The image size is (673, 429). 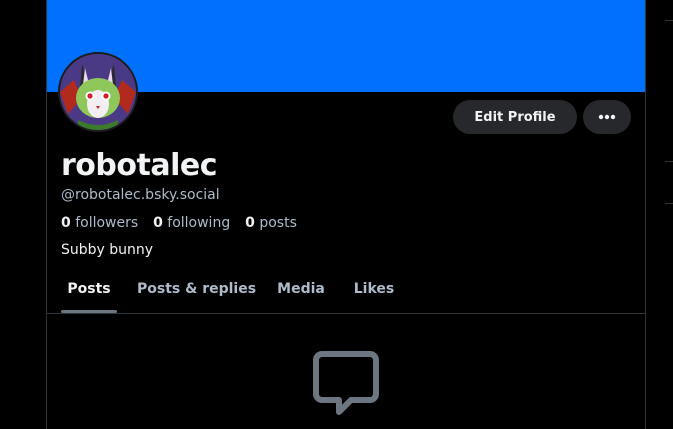 I want to click on tab-label: Posts, so click(x=89, y=289).